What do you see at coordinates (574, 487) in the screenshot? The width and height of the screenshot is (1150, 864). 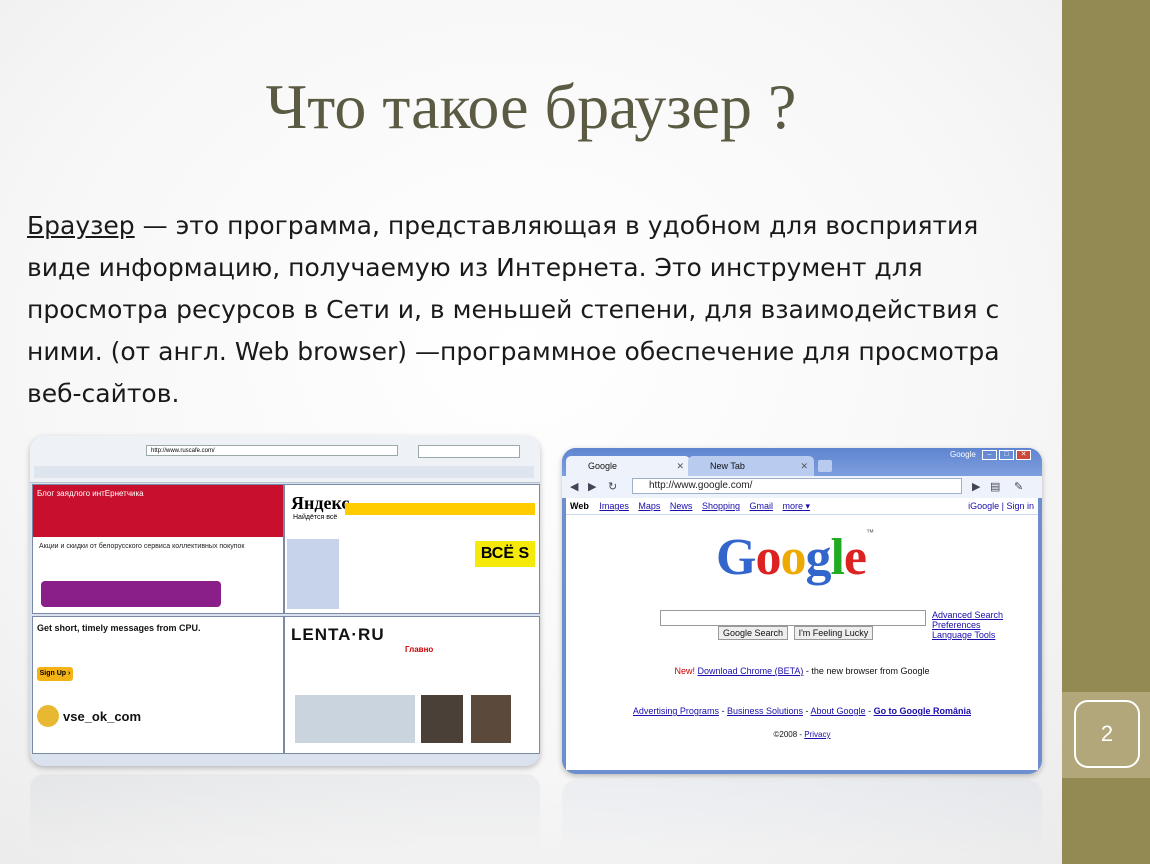 I see `back-icon: ◀` at bounding box center [574, 487].